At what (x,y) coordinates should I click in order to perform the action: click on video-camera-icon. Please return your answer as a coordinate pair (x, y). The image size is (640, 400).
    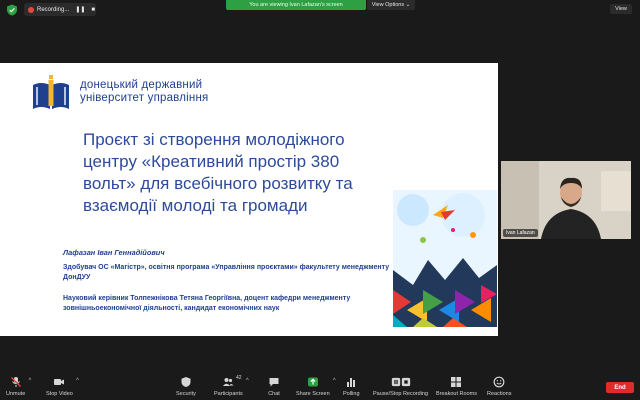
    Looking at the image, I should click on (59, 382).